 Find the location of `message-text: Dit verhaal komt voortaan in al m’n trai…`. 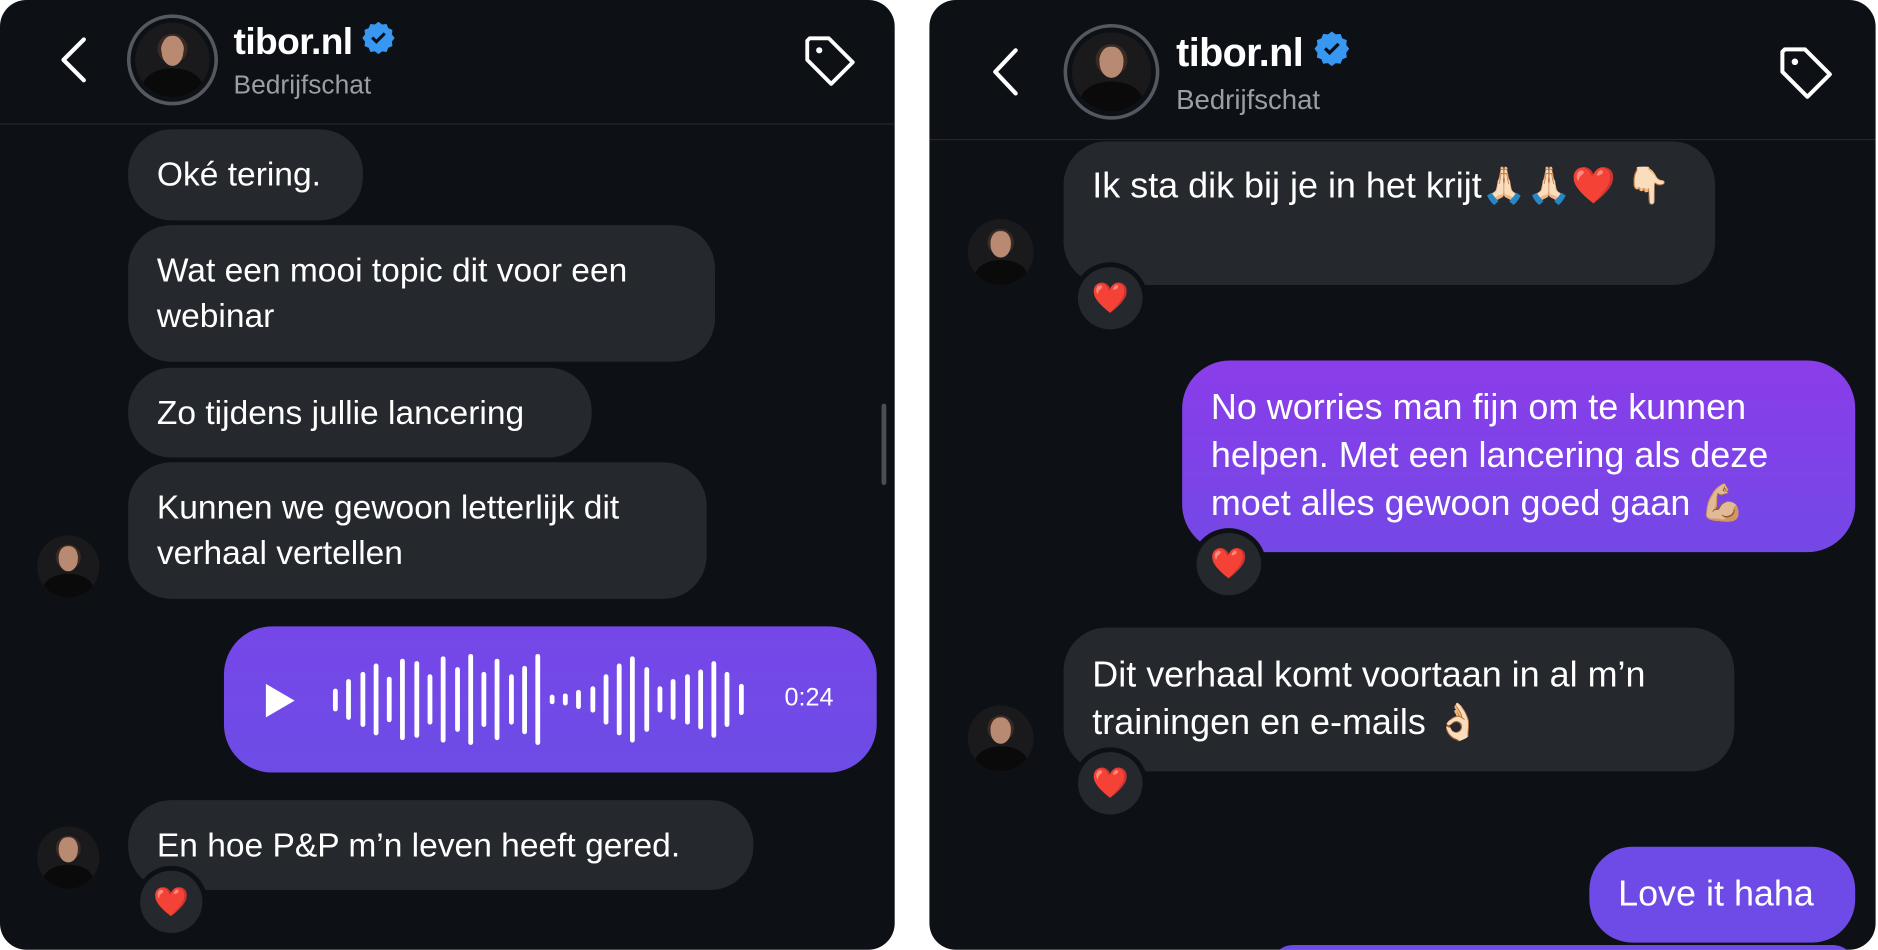

message-text: Dit verhaal komt voortaan in al m’n trai… is located at coordinates (1369, 699).